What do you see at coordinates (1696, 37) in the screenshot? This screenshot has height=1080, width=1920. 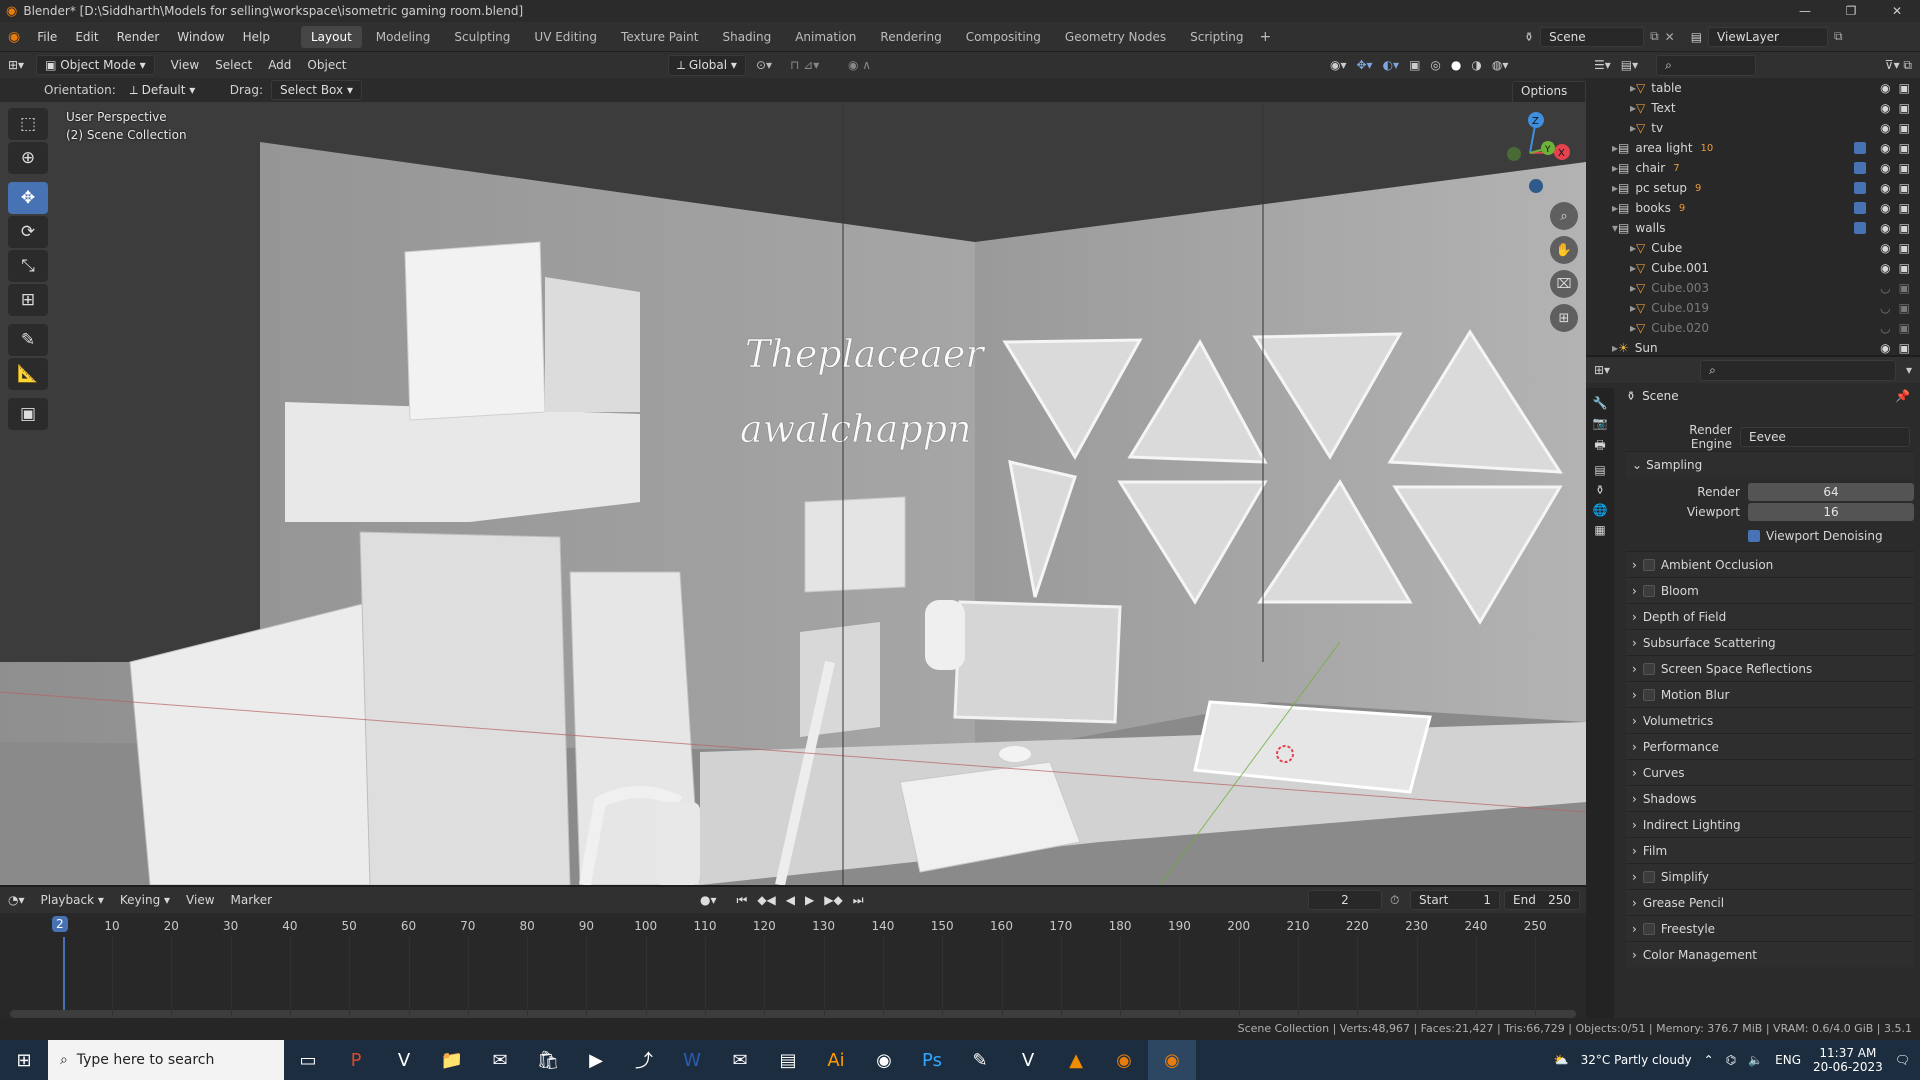 I see `view-layer-icon: ▤` at bounding box center [1696, 37].